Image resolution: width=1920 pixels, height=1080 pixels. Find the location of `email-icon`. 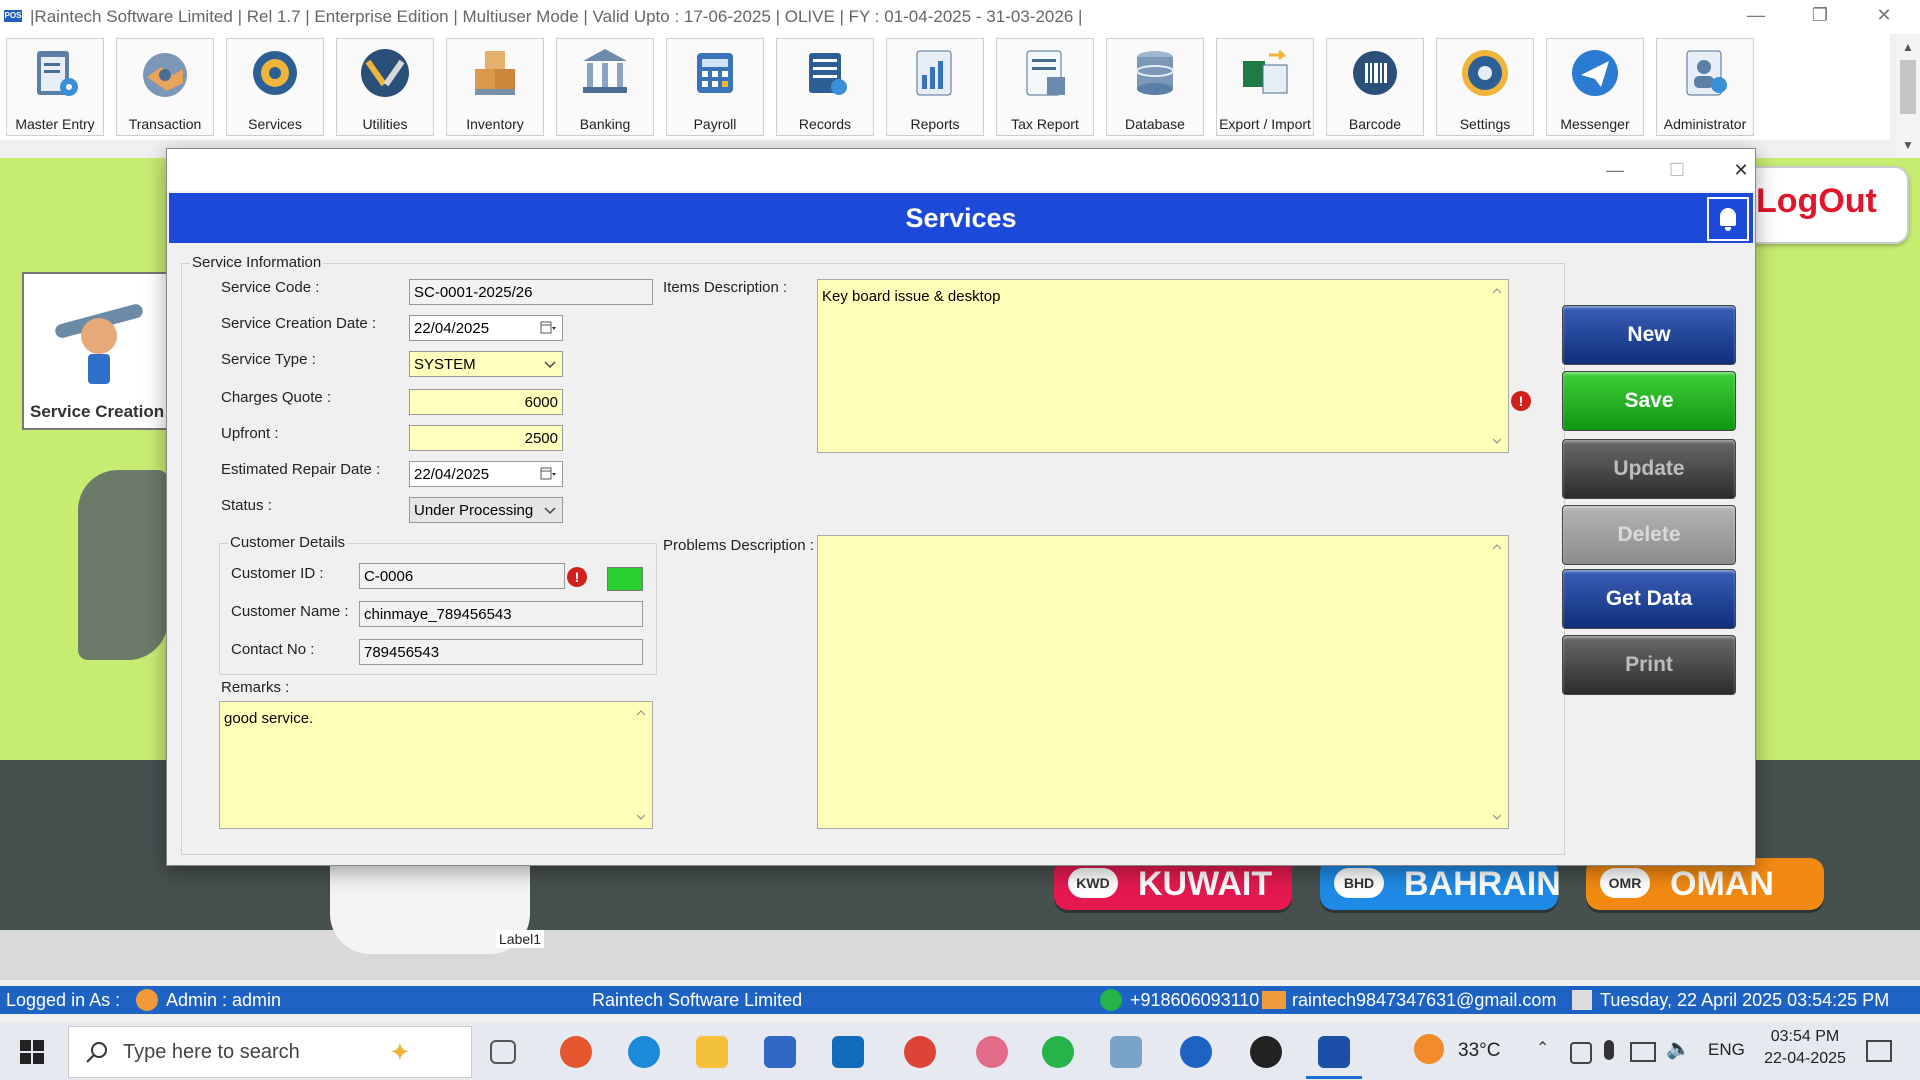

email-icon is located at coordinates (1274, 1000).